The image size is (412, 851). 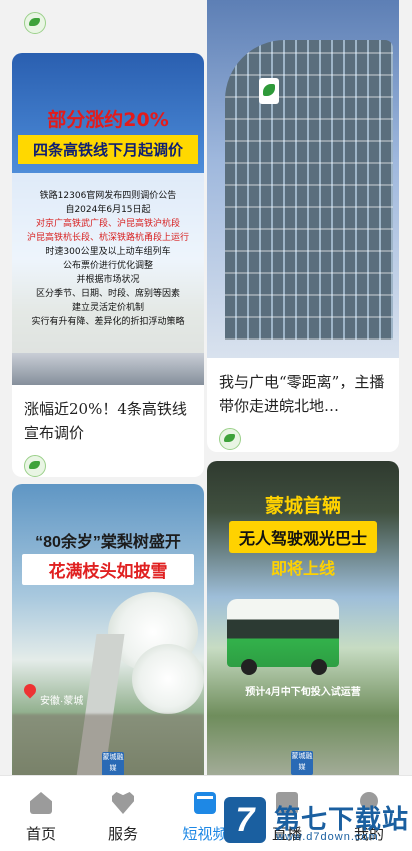 What do you see at coordinates (302, 506) in the screenshot?
I see `thumbnail-headline: 蒙城首辆` at bounding box center [302, 506].